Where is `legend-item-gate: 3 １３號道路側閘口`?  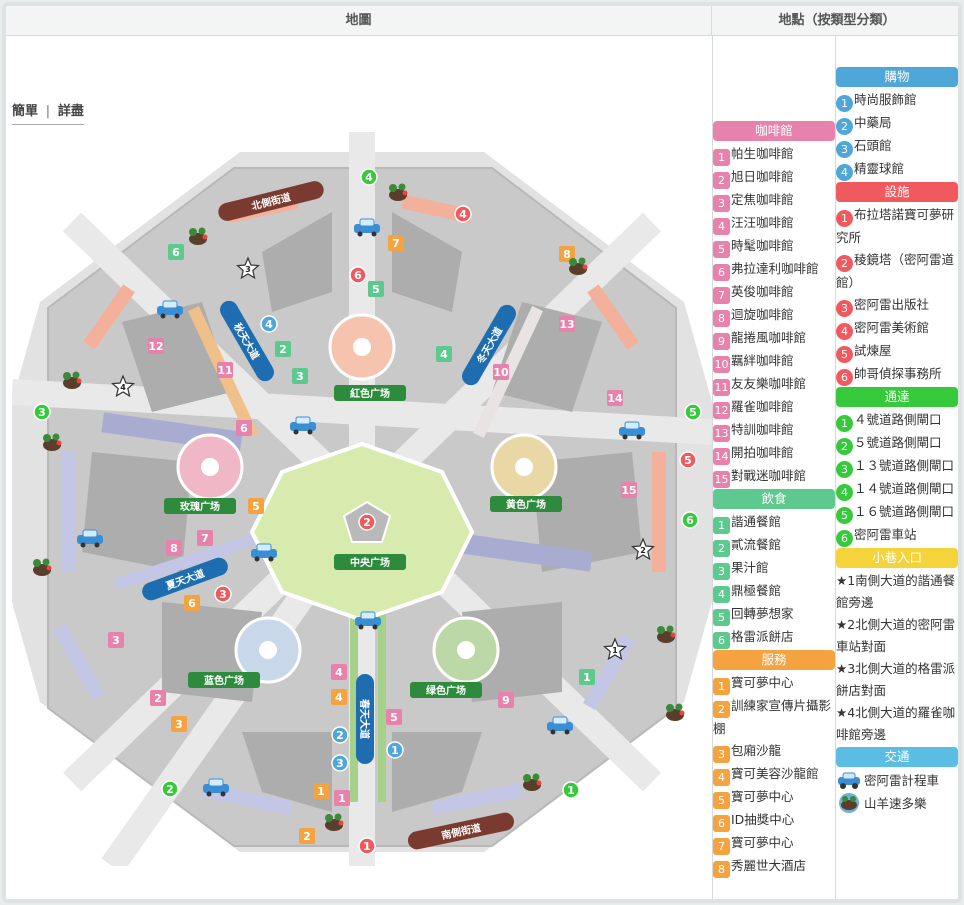 legend-item-gate: 3 １３號道路側閘口 is located at coordinates (897, 466).